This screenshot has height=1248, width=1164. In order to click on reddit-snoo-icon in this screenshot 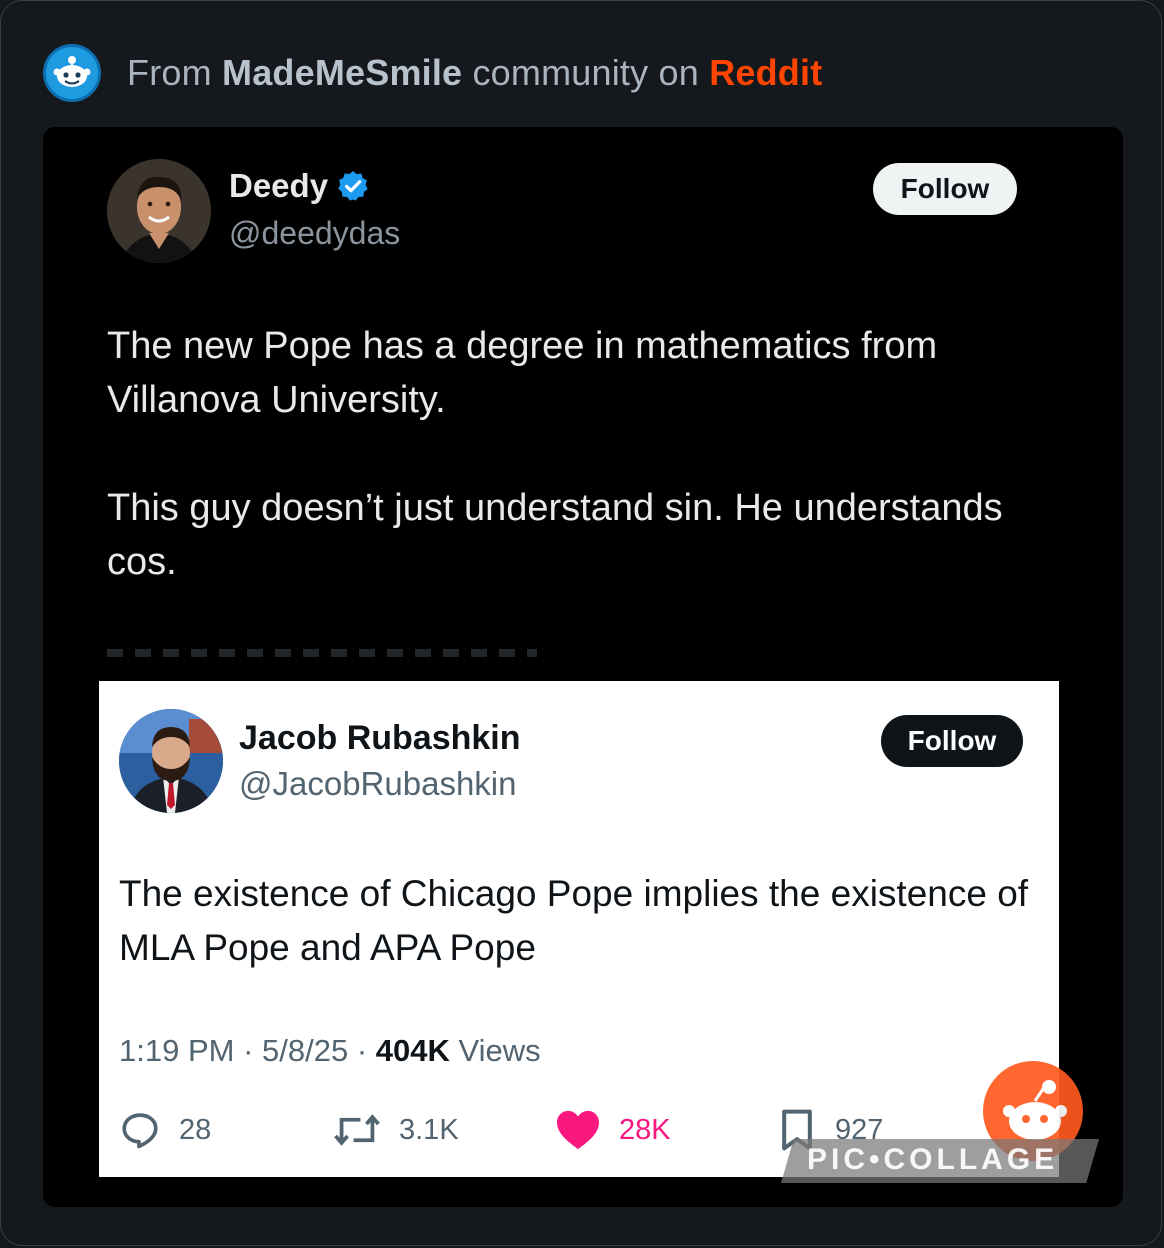, I will do `click(72, 73)`.